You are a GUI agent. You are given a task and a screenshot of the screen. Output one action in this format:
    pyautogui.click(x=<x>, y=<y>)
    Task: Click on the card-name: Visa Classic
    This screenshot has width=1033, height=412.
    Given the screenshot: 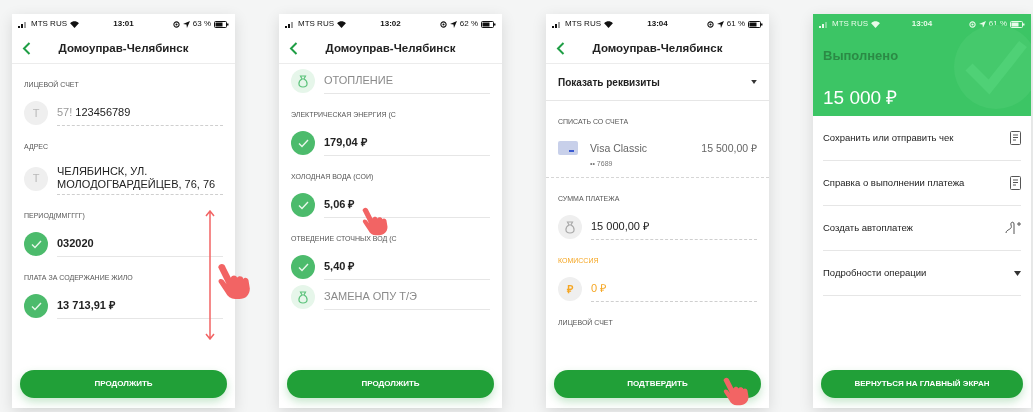 What is the action you would take?
    pyautogui.click(x=618, y=148)
    